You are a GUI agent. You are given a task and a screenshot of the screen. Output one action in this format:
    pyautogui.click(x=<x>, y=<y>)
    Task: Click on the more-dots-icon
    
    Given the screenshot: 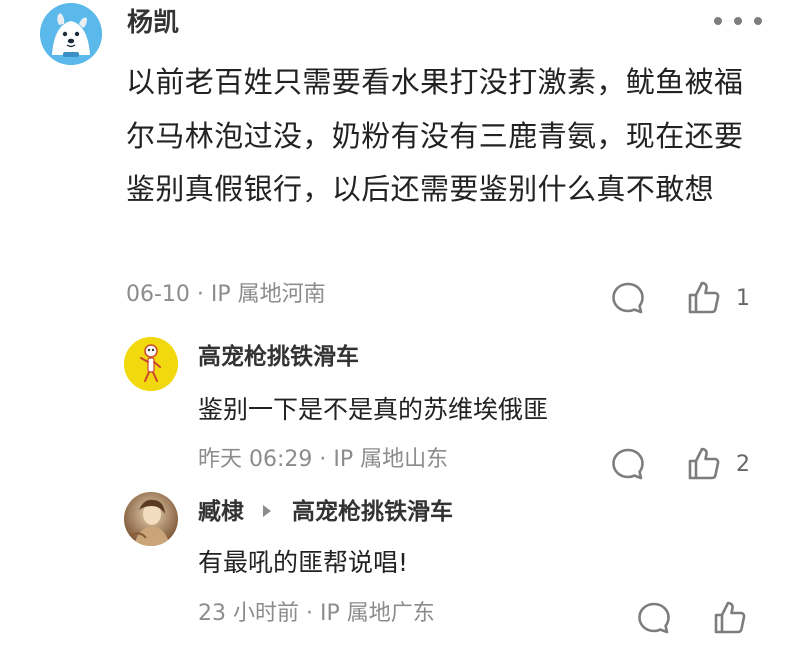 What is the action you would take?
    pyautogui.click(x=738, y=21)
    